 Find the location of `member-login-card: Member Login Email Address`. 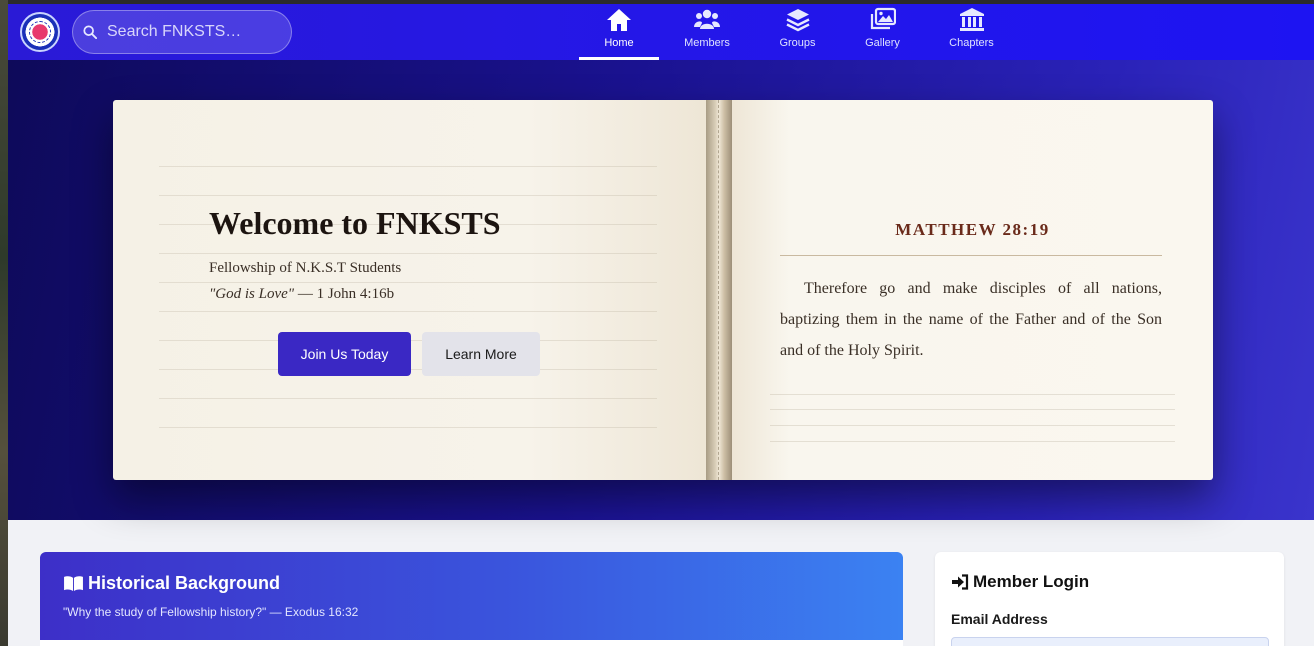

member-login-card: Member Login Email Address is located at coordinates (1109, 599).